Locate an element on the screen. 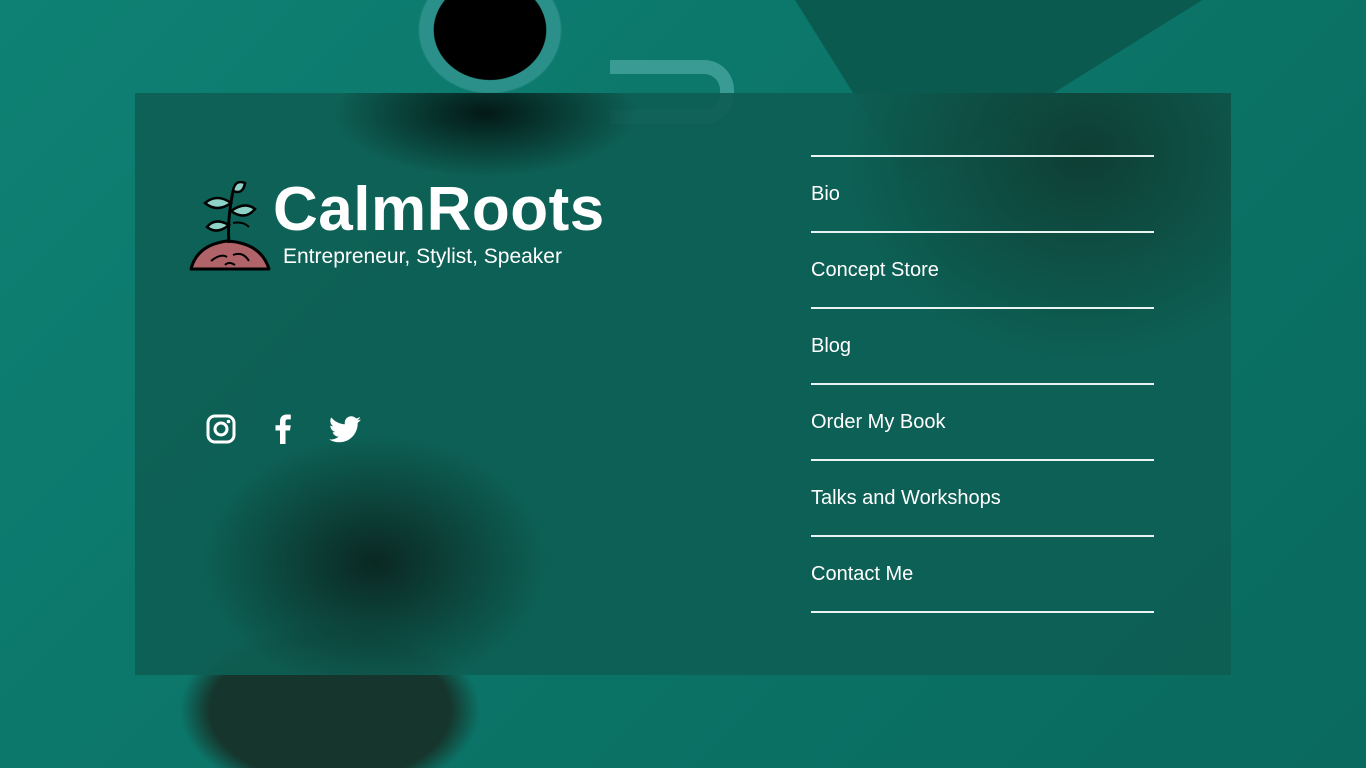 This screenshot has height=768, width=1366. nav-item-blog: Blog is located at coordinates (982, 346).